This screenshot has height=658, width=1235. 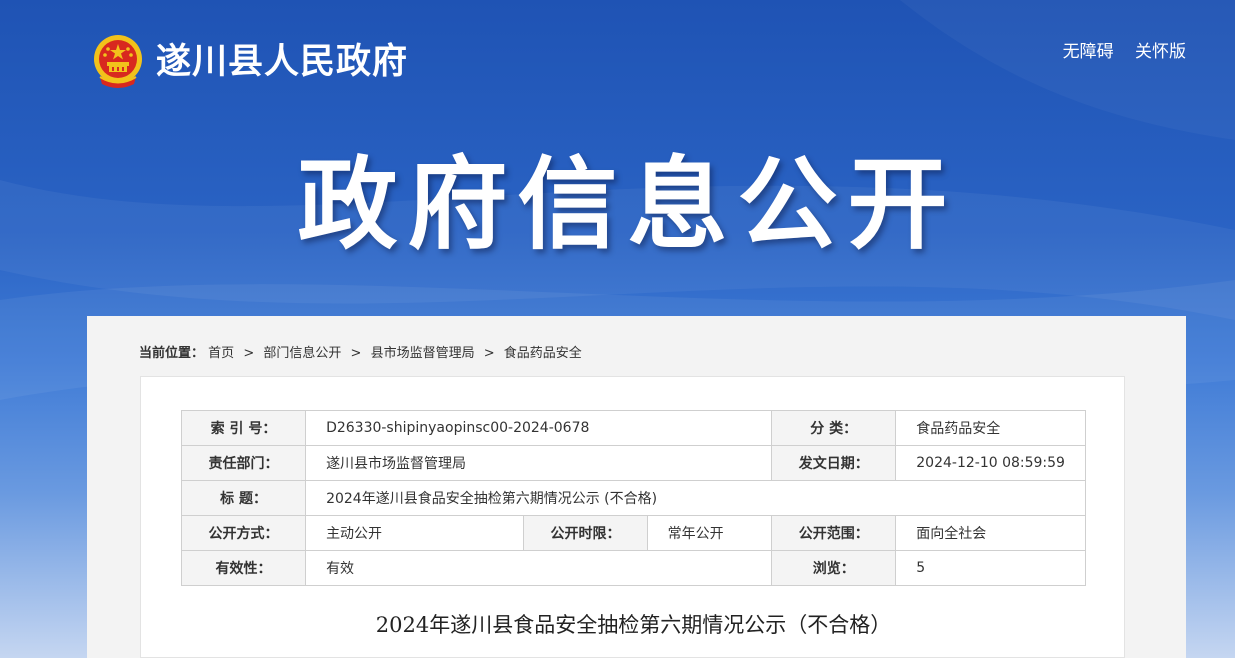 I want to click on date-value: 2024-12-10 08:59:59, so click(x=990, y=463).